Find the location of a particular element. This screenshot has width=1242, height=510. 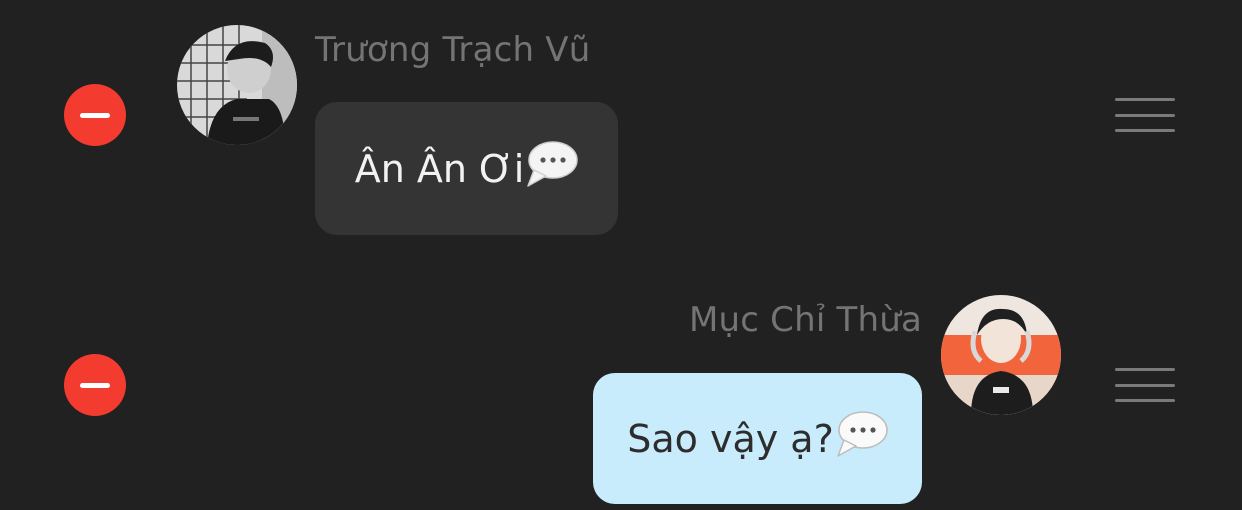

sender-name: Mục Chỉ Thừa is located at coordinates (805, 320).